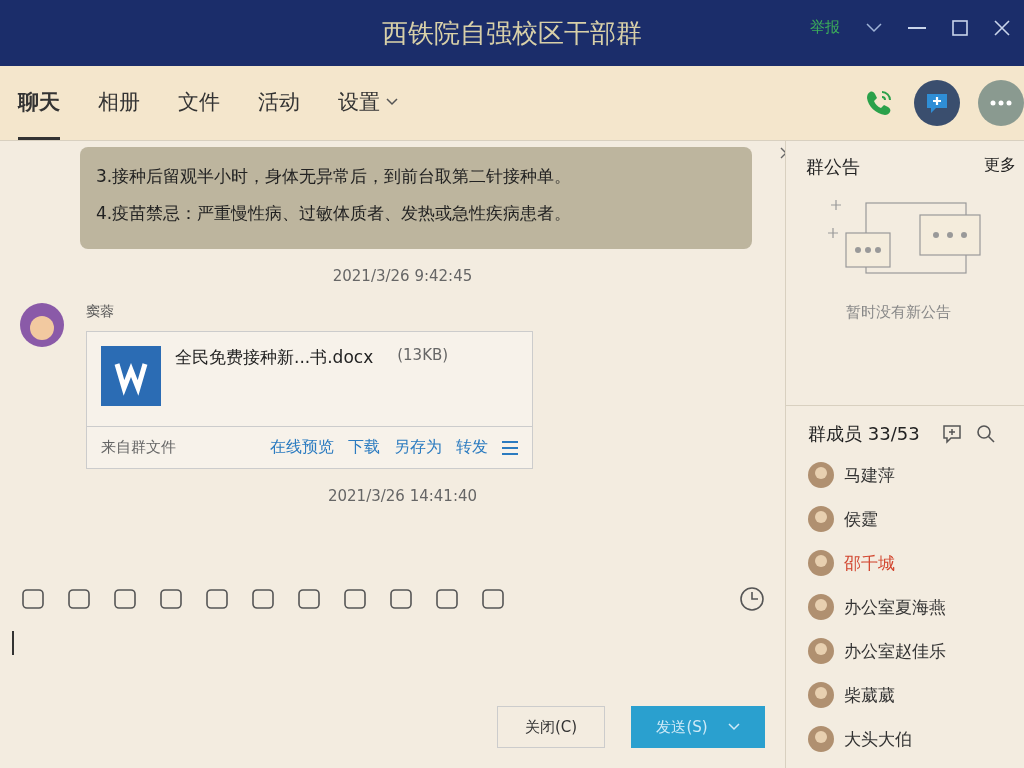 The height and width of the screenshot is (768, 1024). Describe the element at coordinates (752, 599) in the screenshot. I see `clock-icon` at that location.